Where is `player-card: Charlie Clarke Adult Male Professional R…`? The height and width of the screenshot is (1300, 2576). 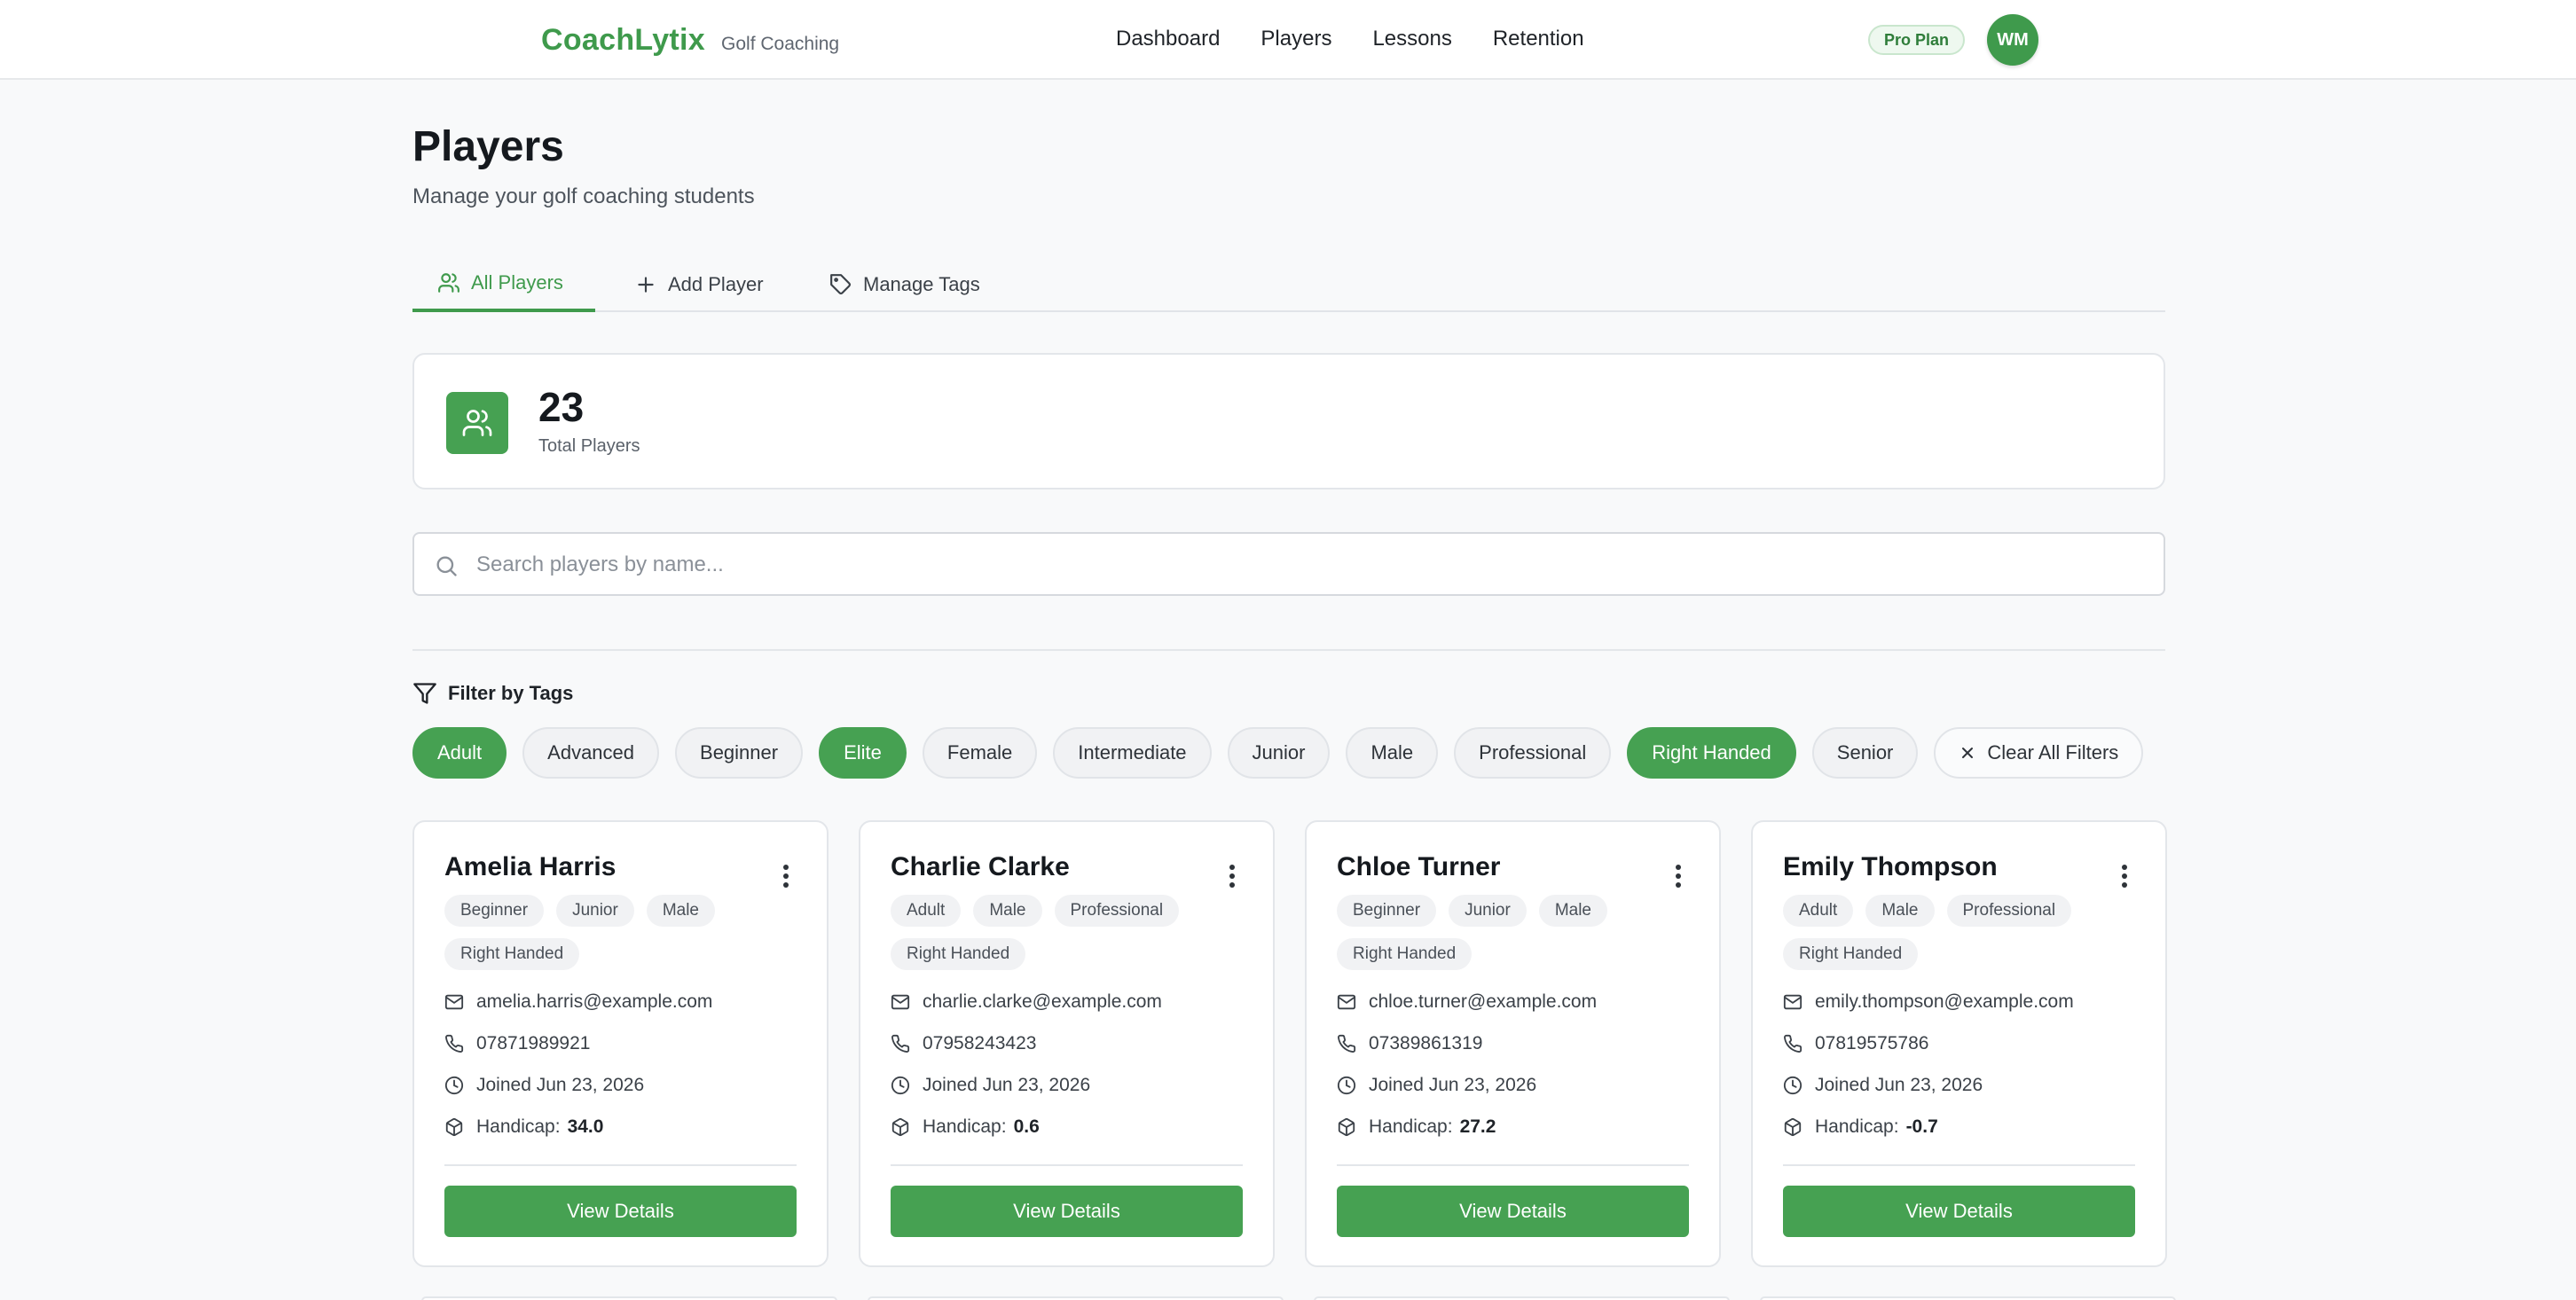 player-card: Charlie Clarke Adult Male Professional R… is located at coordinates (1067, 1043).